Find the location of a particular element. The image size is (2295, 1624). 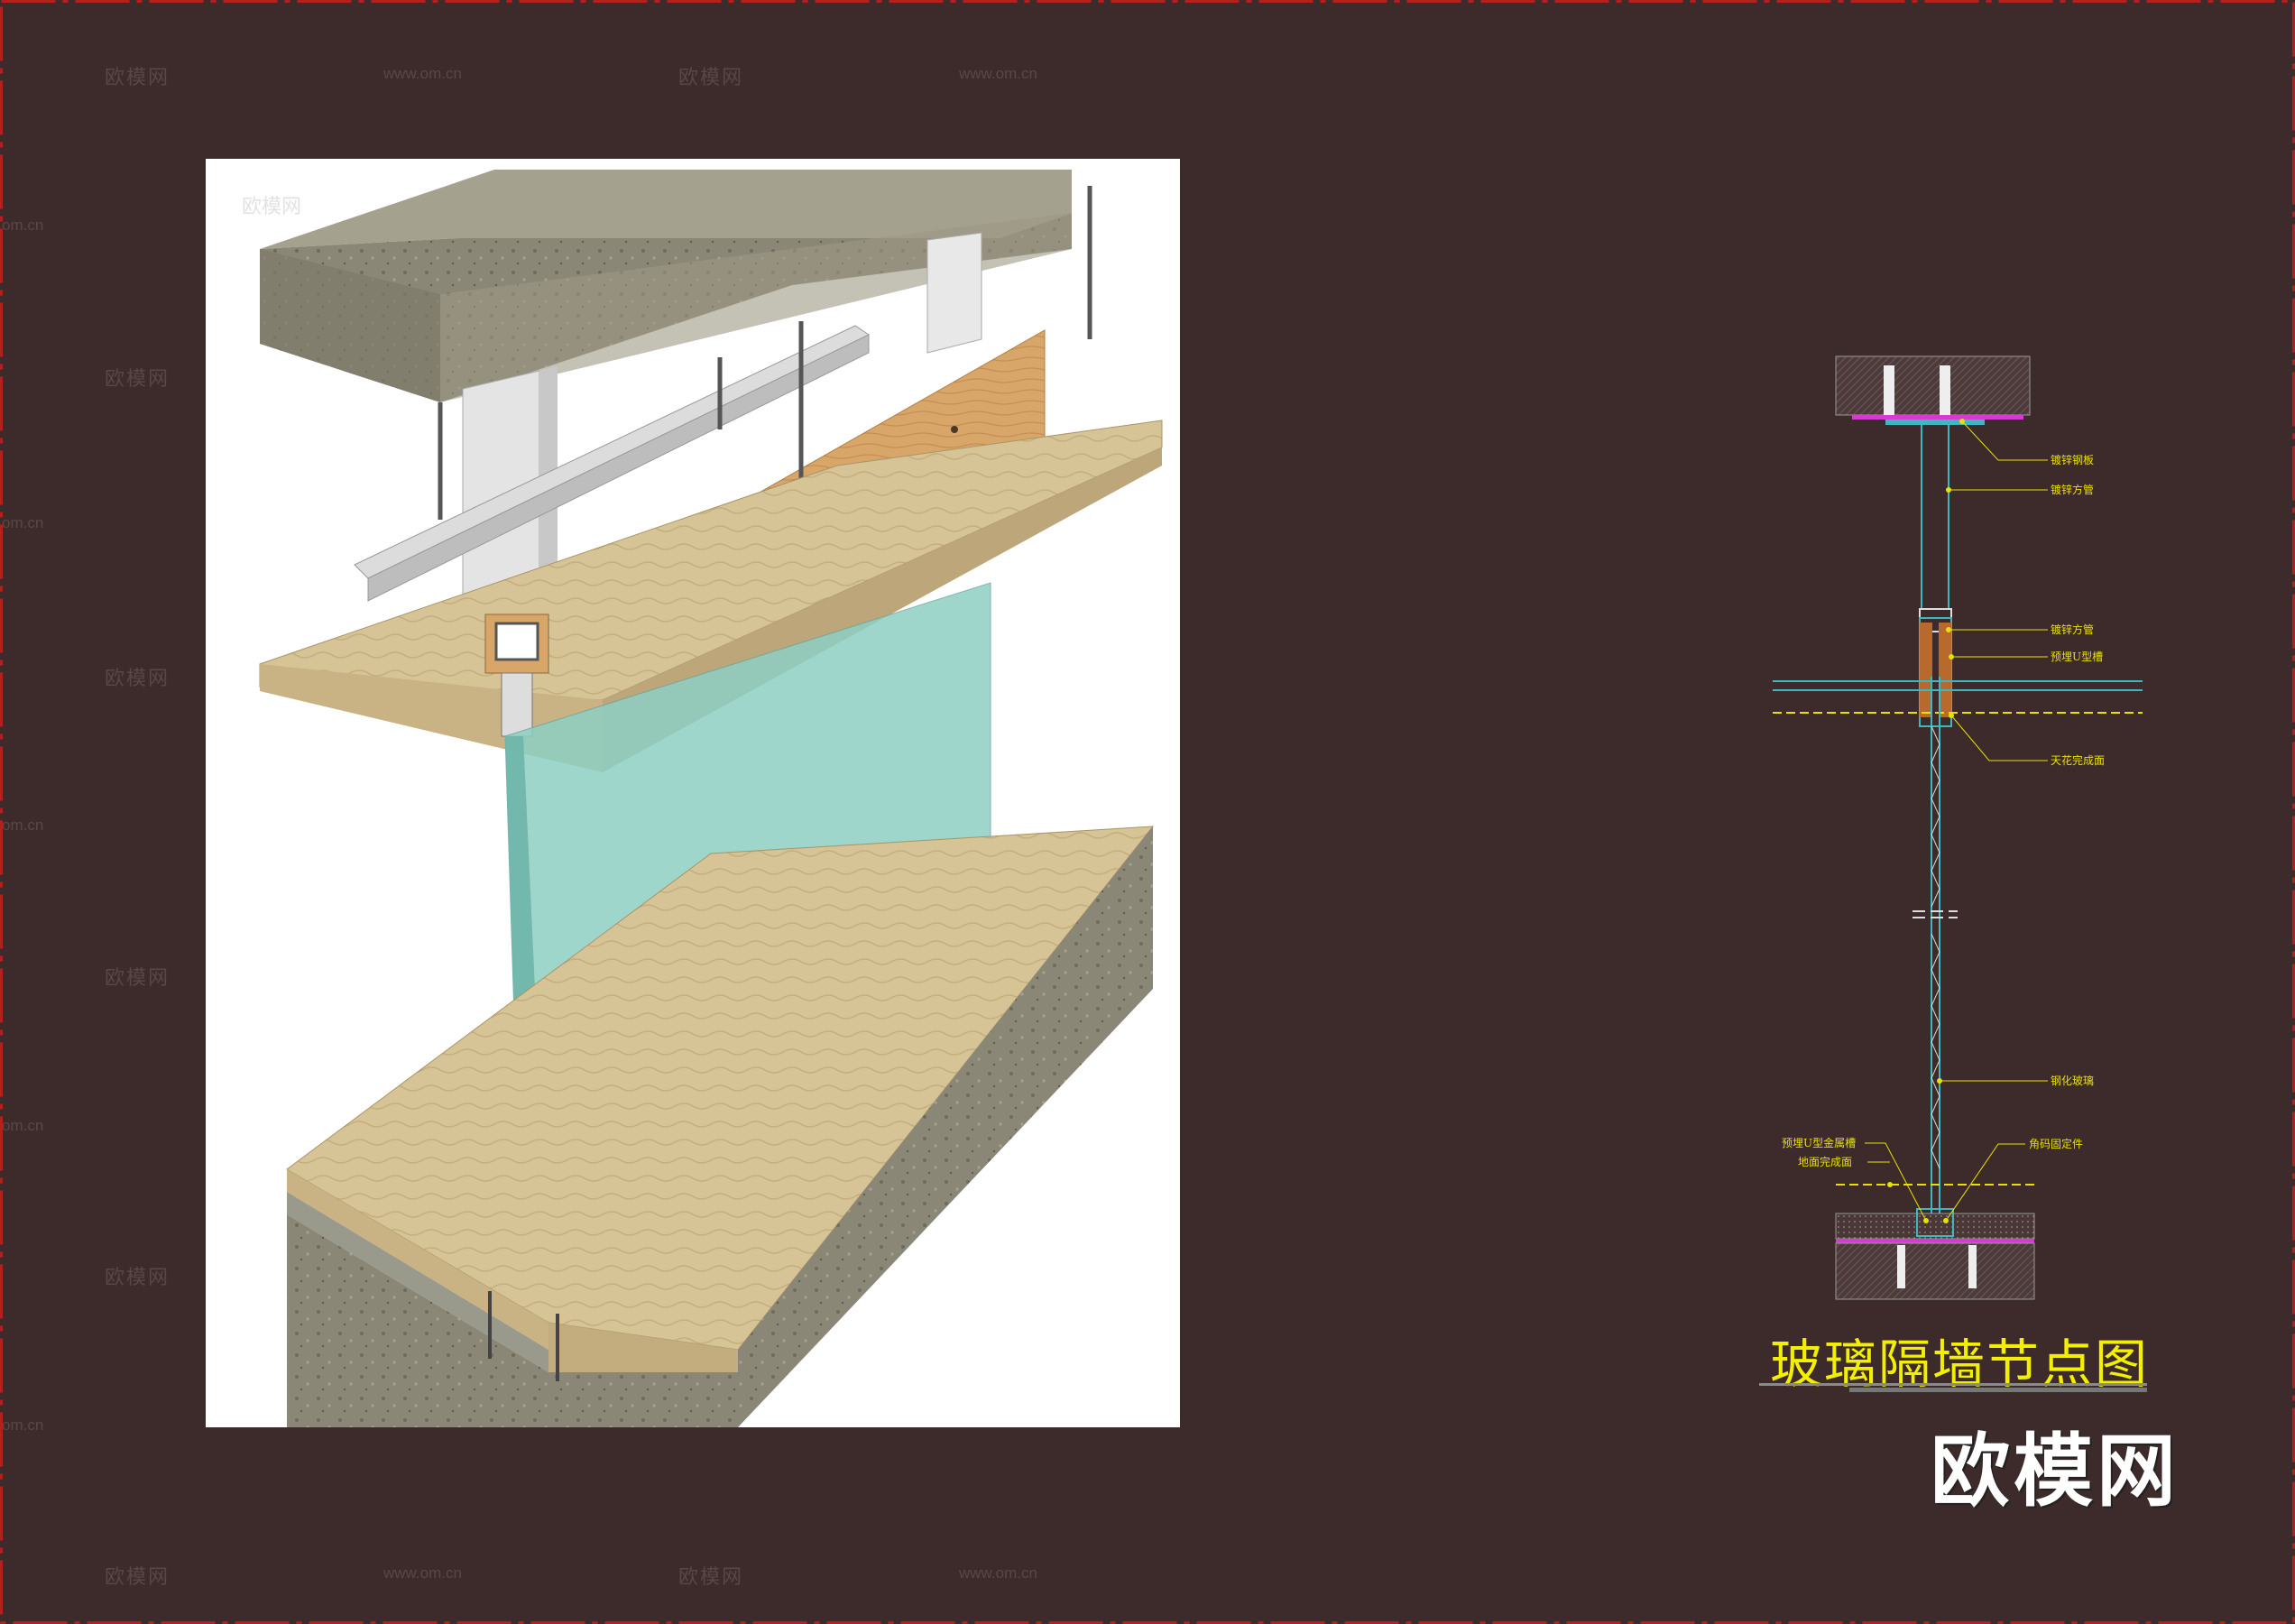

label-angle-fixing: 角码固定件 is located at coordinates (2056, 1143).